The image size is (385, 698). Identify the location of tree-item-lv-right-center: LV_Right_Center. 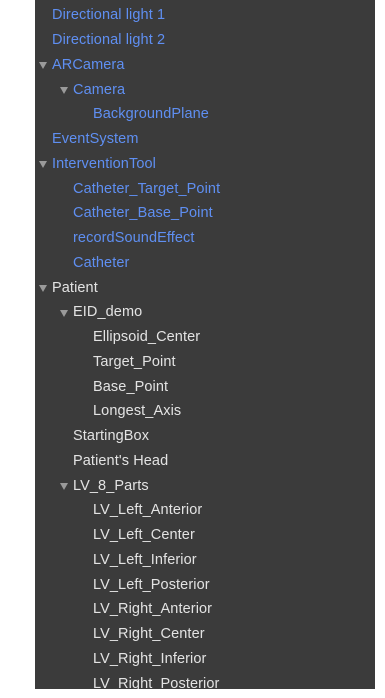
(205, 634).